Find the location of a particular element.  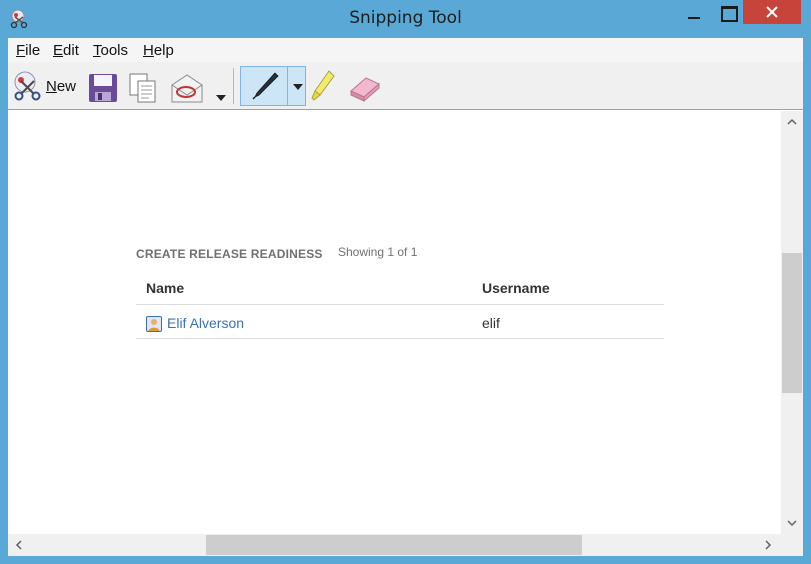

pen-split-divider is located at coordinates (287, 86).